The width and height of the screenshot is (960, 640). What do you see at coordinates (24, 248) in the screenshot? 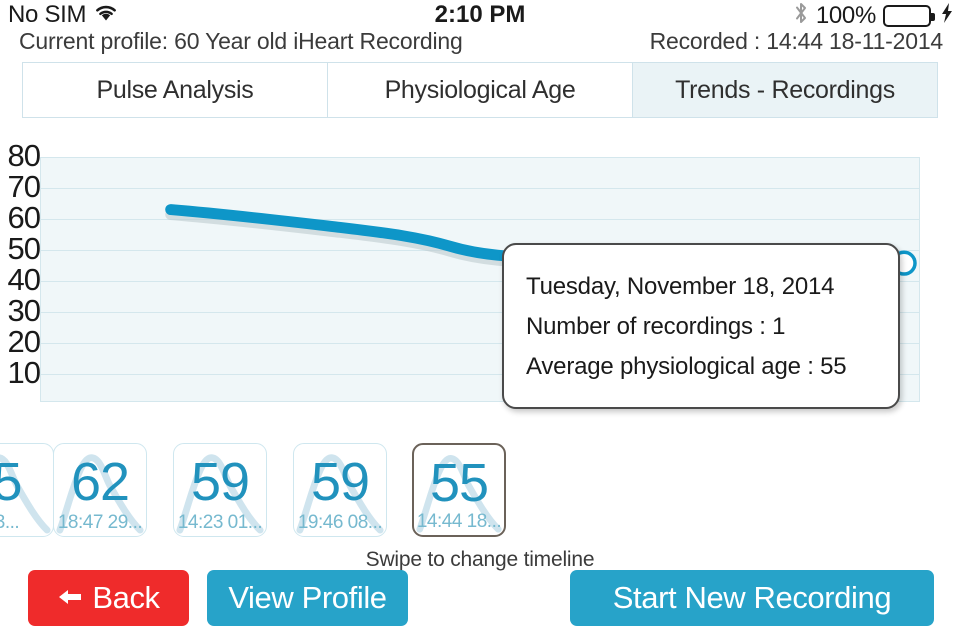
I see `y-tick-50: 50` at bounding box center [24, 248].